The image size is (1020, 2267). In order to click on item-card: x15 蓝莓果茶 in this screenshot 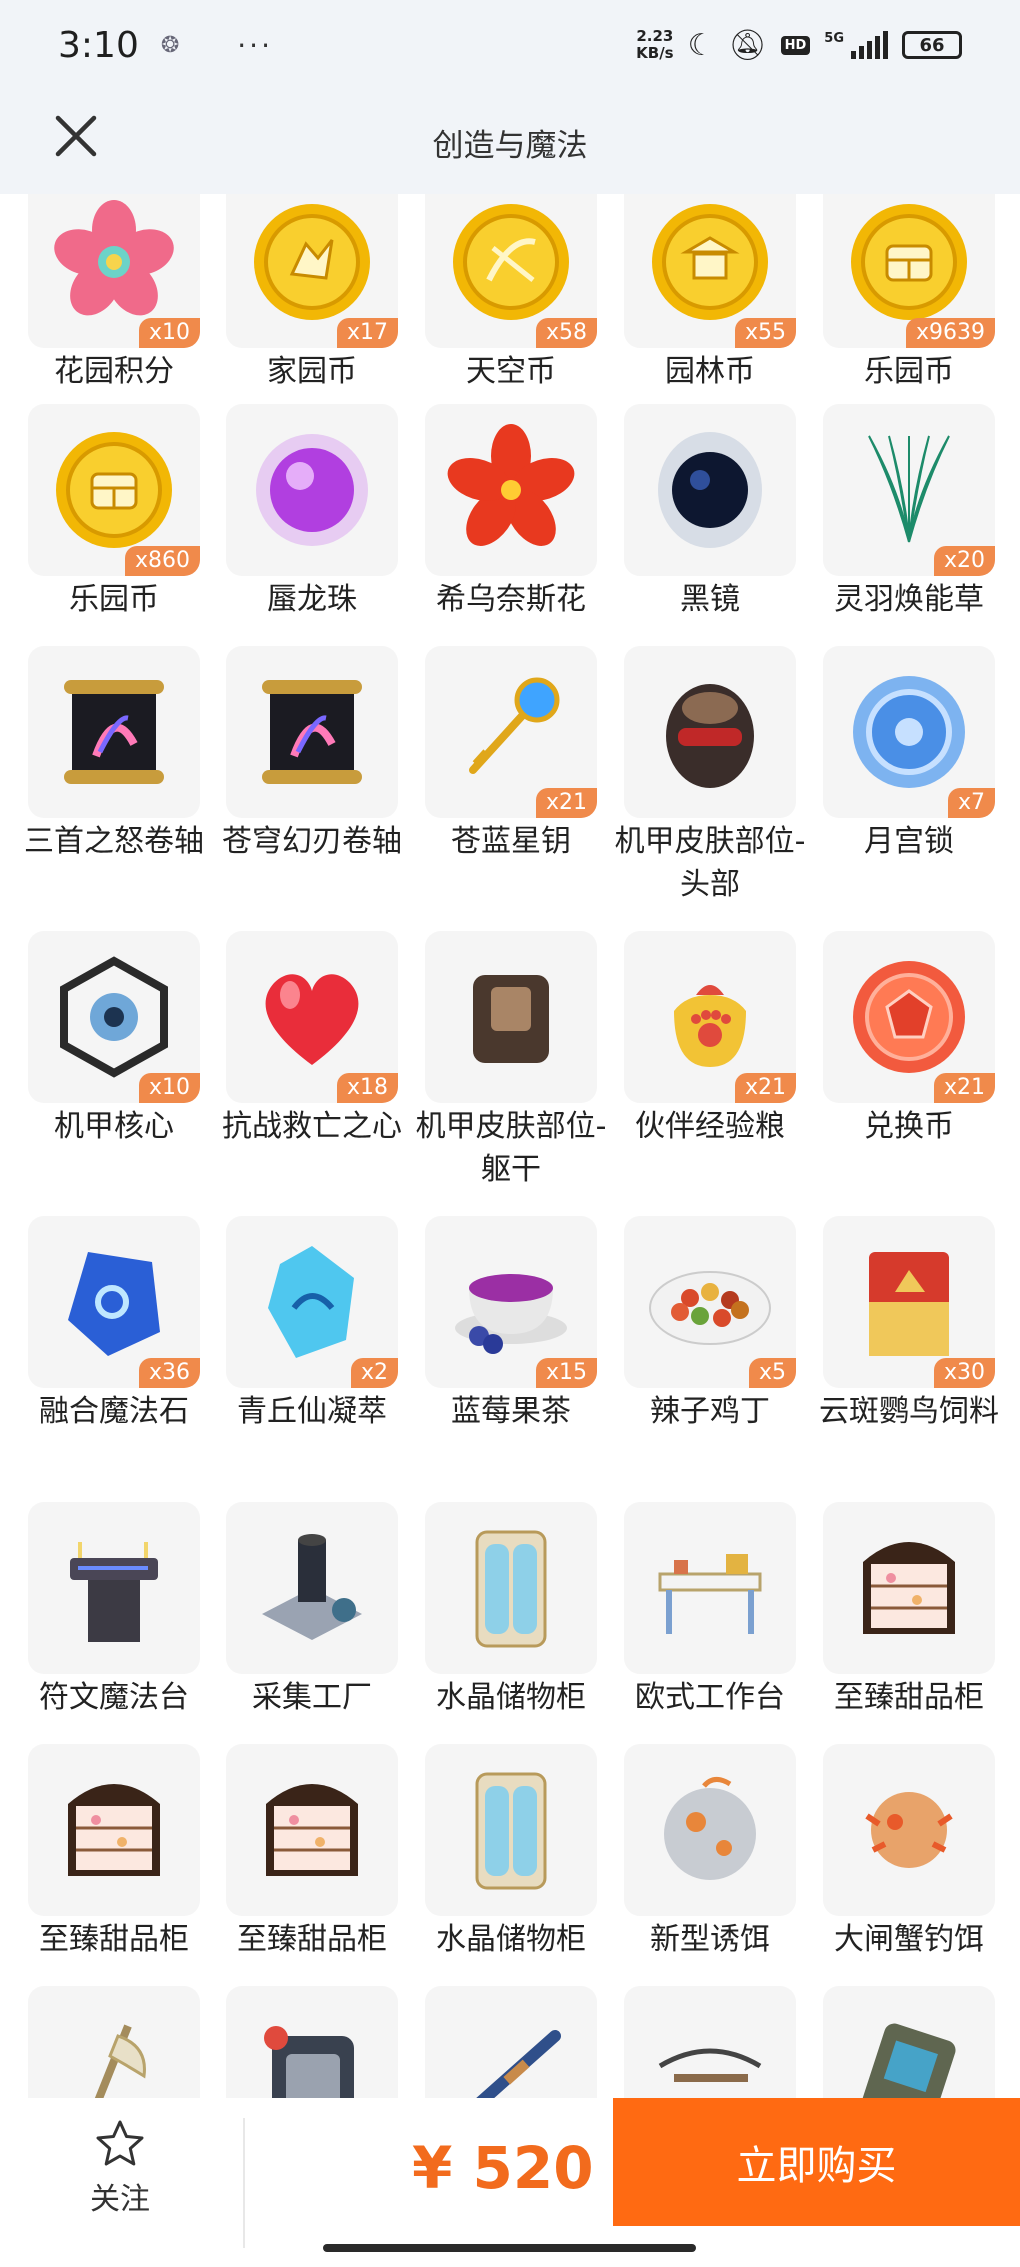, I will do `click(511, 1324)`.